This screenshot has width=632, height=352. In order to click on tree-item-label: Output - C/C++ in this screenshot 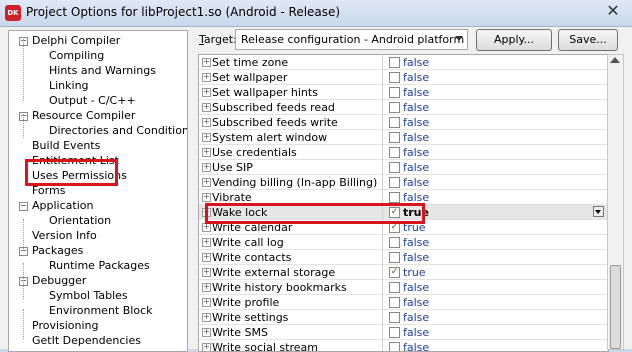, I will do `click(92, 100)`.